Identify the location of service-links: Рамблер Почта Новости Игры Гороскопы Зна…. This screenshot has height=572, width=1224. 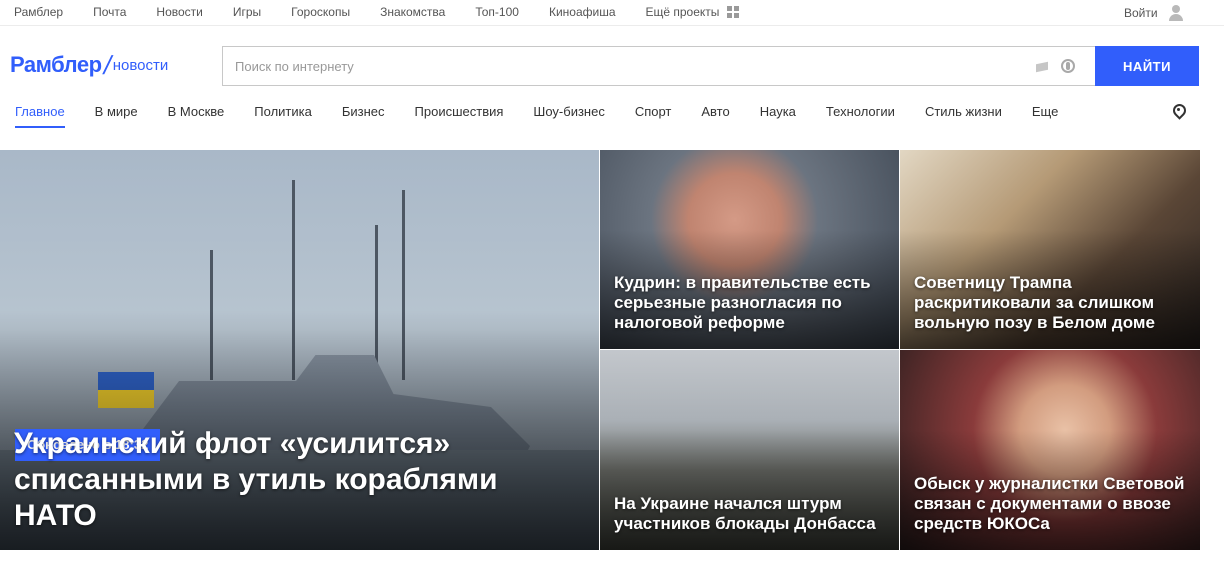
(391, 12).